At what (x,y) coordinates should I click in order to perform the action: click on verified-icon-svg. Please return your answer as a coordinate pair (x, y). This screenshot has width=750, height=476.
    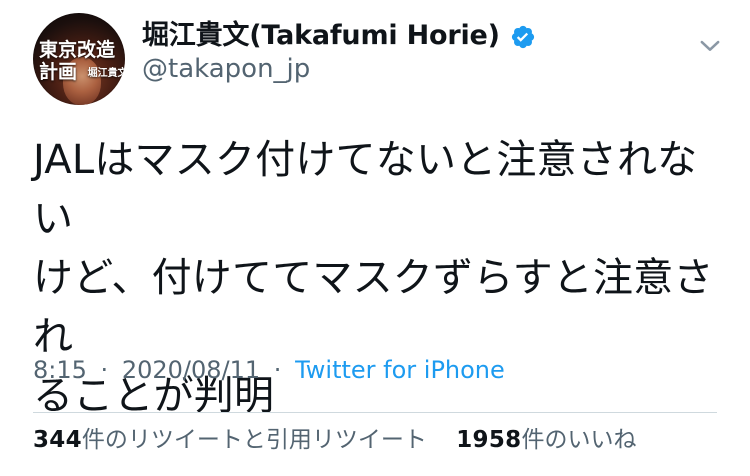
    Looking at the image, I should click on (522, 37).